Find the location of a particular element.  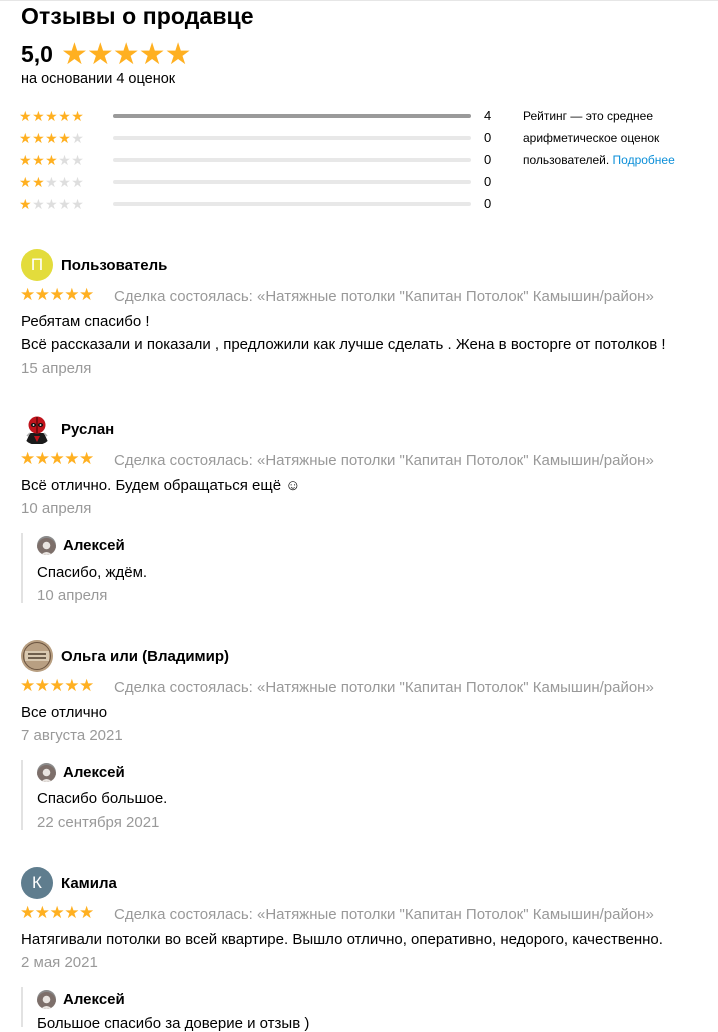

reply-date: 22 сентября 2021 is located at coordinates (98, 822).